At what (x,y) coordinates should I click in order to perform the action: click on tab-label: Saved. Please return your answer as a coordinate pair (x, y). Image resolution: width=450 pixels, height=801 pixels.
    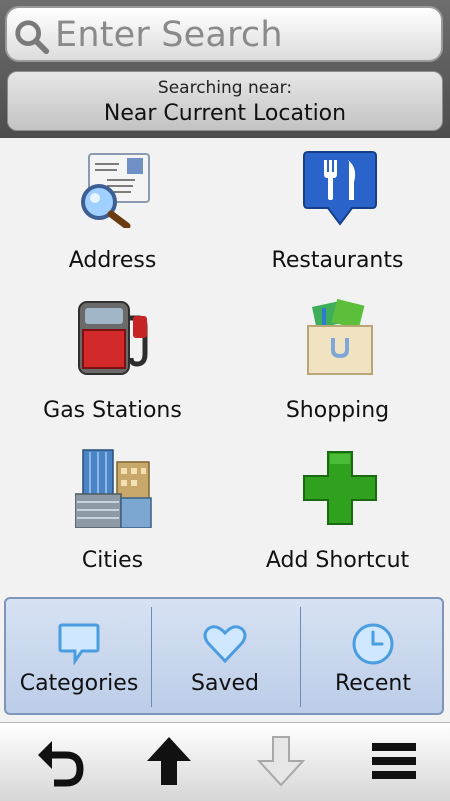
    Looking at the image, I should click on (225, 683).